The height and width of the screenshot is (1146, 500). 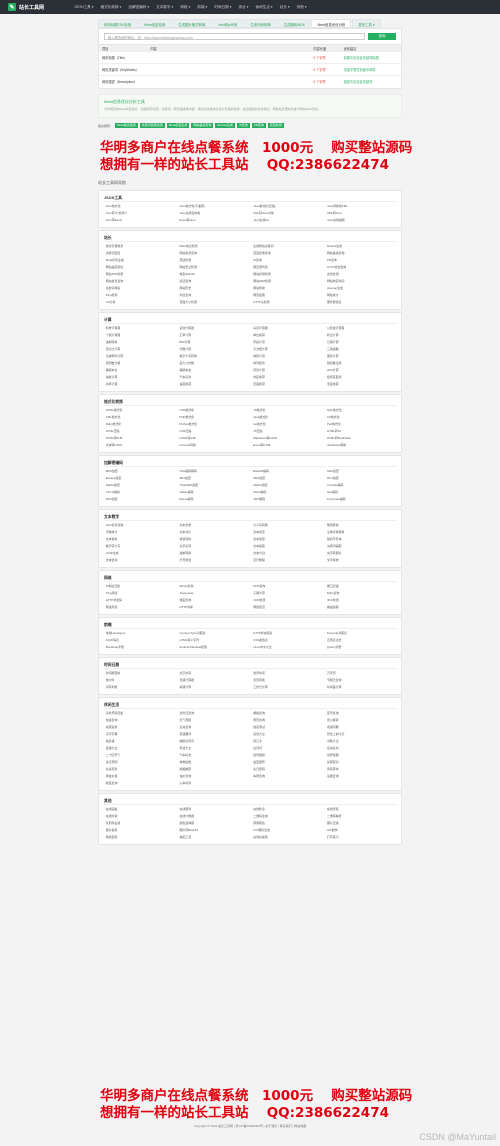 I want to click on tool-link: HTML转Markdown, so click(x=360, y=438).